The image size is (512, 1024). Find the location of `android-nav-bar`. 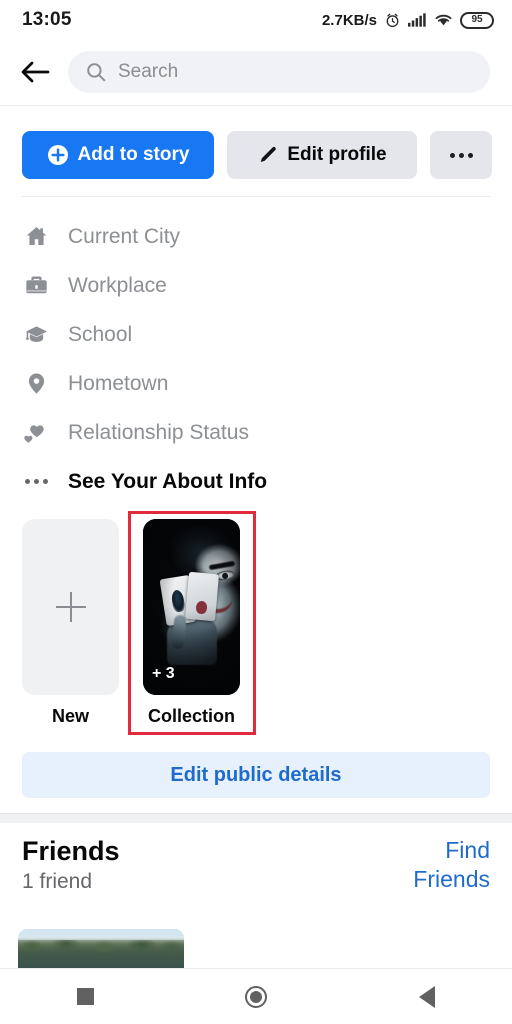

android-nav-bar is located at coordinates (256, 996).